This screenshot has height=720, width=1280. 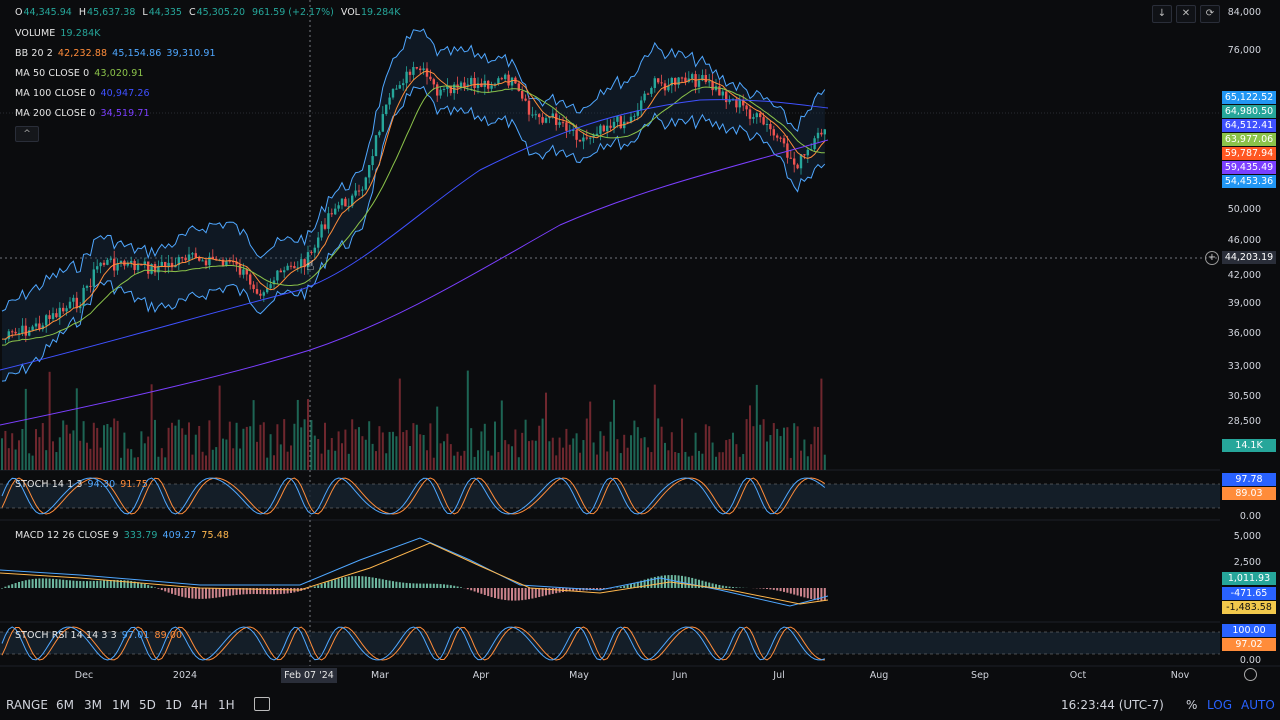 I want to click on price-badge: 59,435.49, so click(x=1249, y=167).